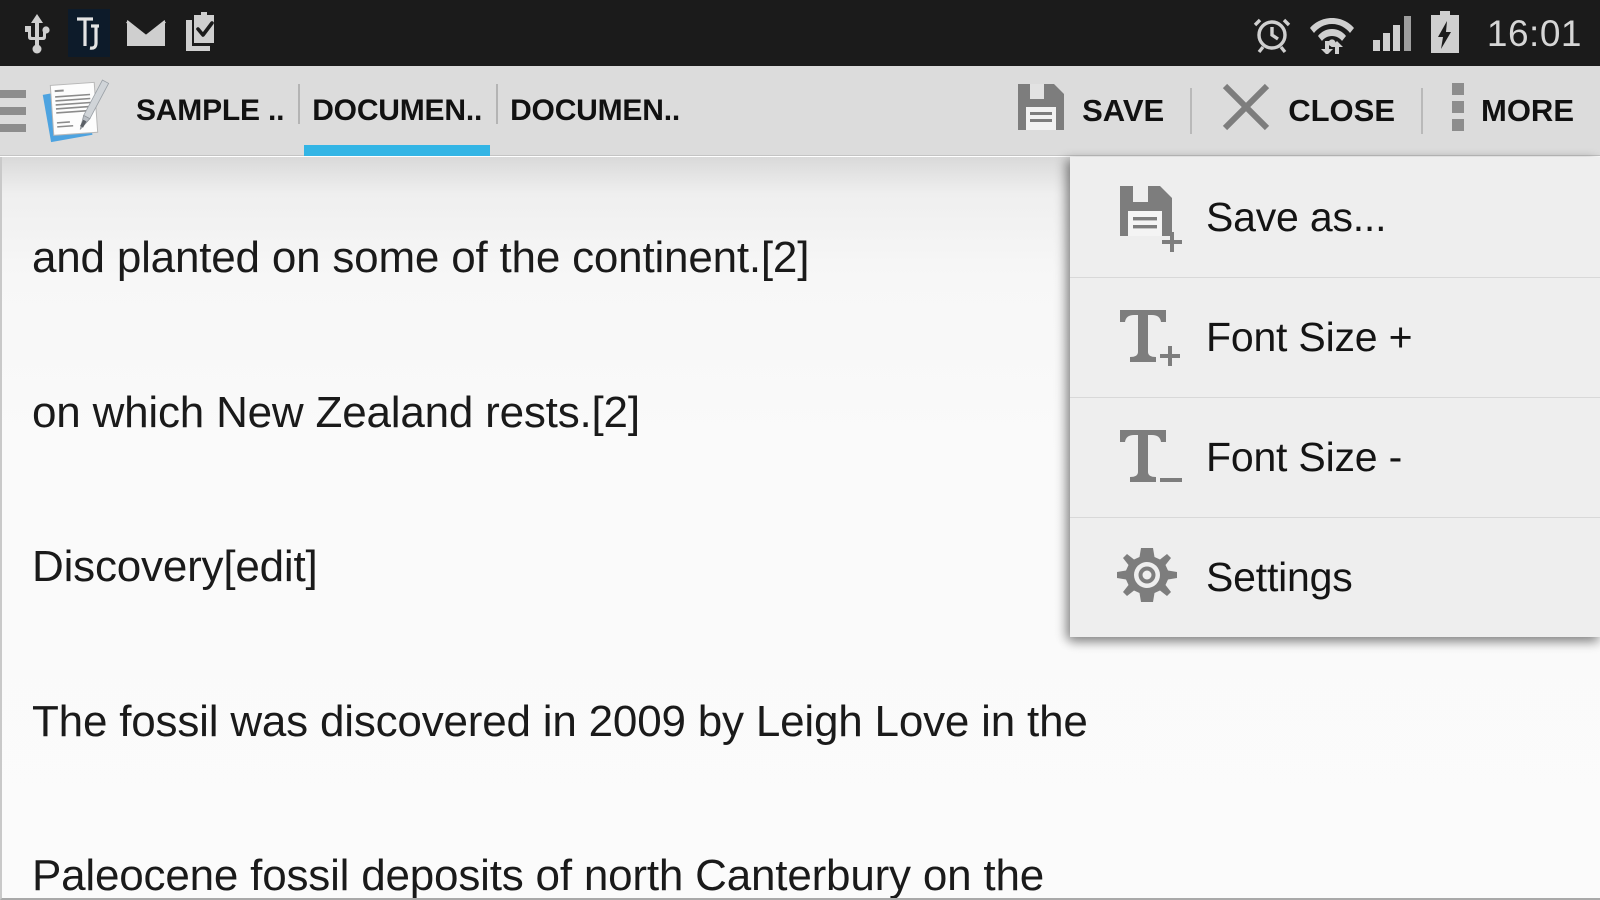 This screenshot has width=1600, height=900. I want to click on close-button-label: CLOSE, so click(1341, 110).